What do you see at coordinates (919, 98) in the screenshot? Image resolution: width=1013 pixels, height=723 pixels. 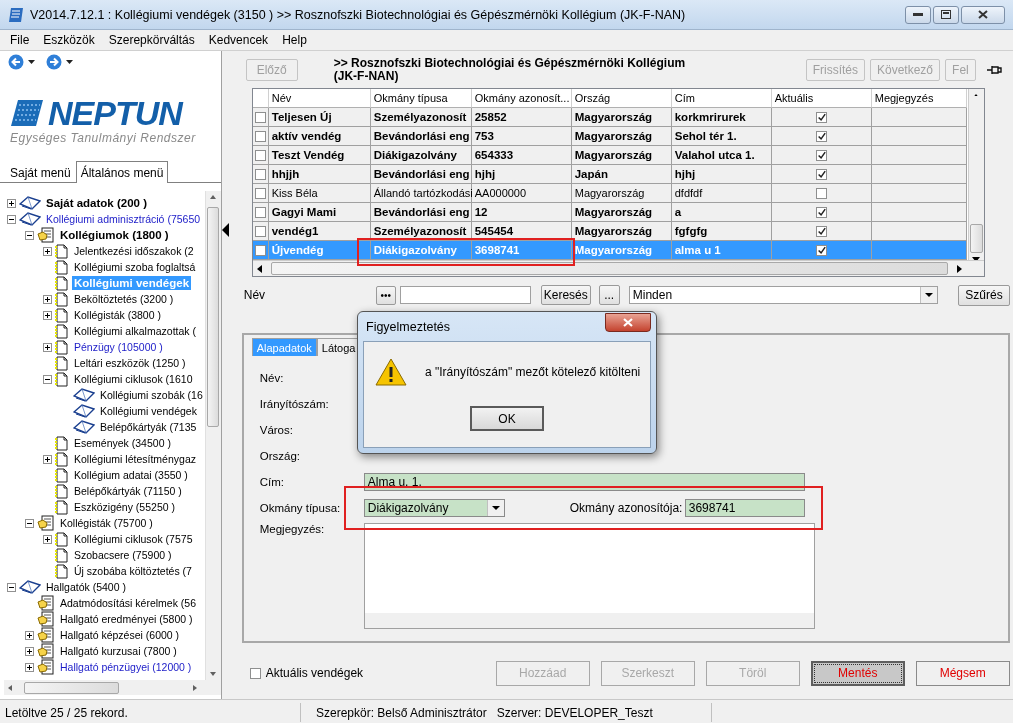 I see `column-header: Megjegyzés` at bounding box center [919, 98].